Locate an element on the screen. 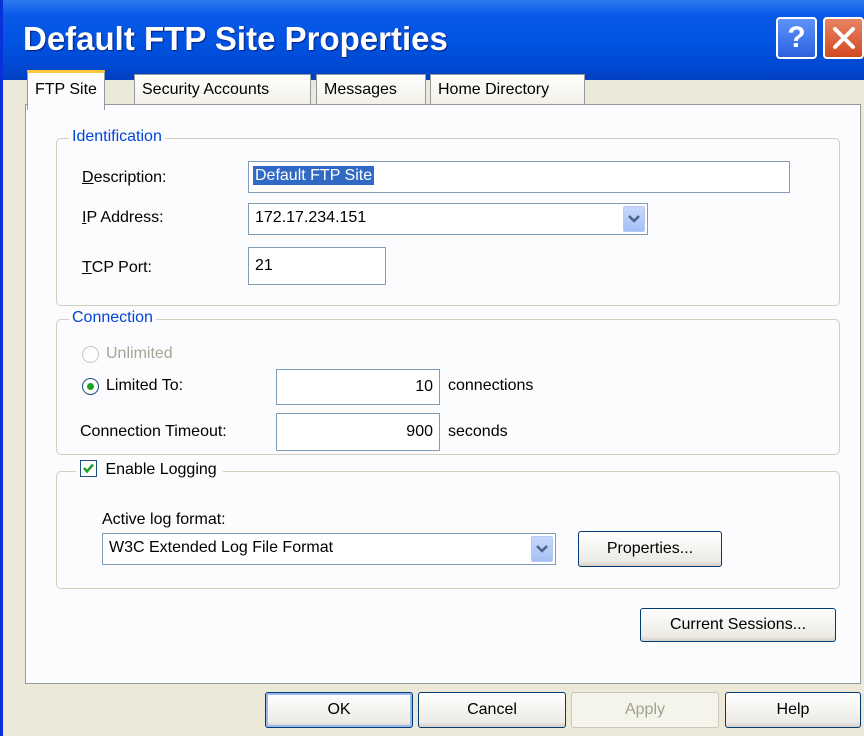  help-button-titlebar: ? is located at coordinates (796, 38).